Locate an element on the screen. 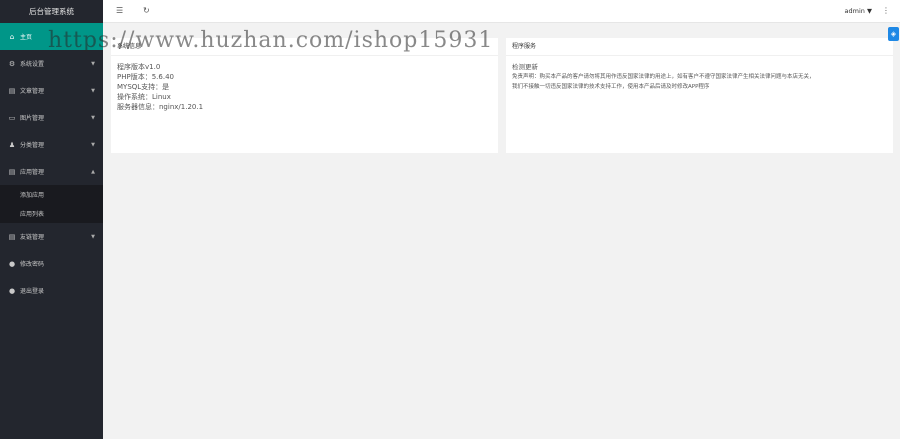  sidebar-item-logout: ● 退出登录 is located at coordinates (51, 290).